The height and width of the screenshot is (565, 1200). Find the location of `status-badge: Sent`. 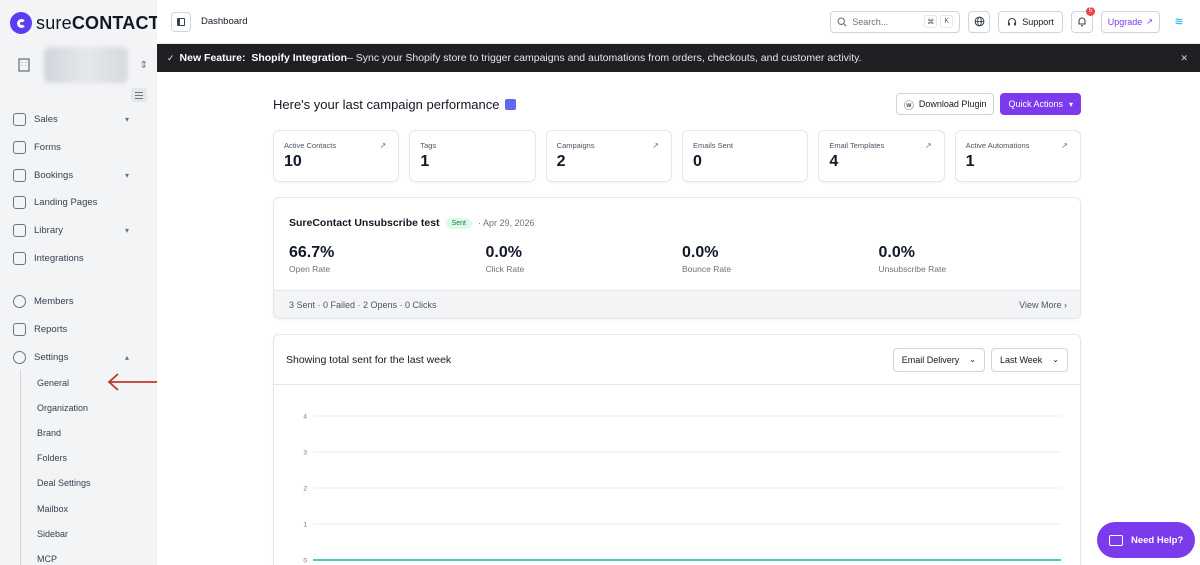

status-badge: Sent is located at coordinates (458, 223).